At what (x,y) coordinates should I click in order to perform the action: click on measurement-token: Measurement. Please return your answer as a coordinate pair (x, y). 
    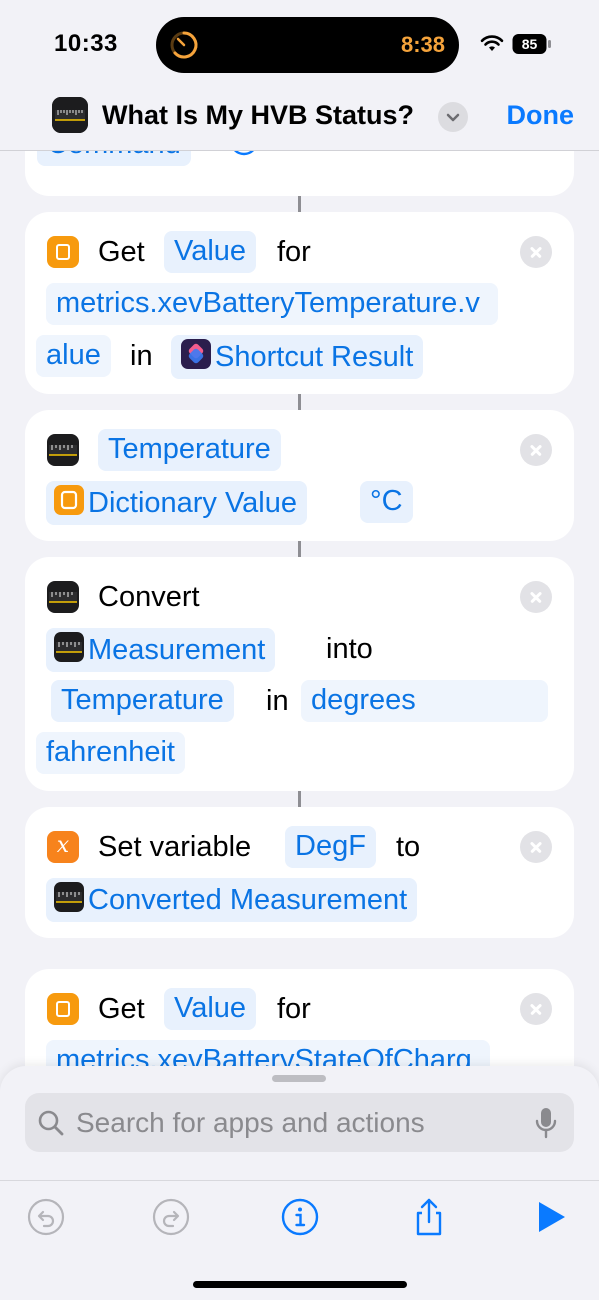
    Looking at the image, I should click on (161, 650).